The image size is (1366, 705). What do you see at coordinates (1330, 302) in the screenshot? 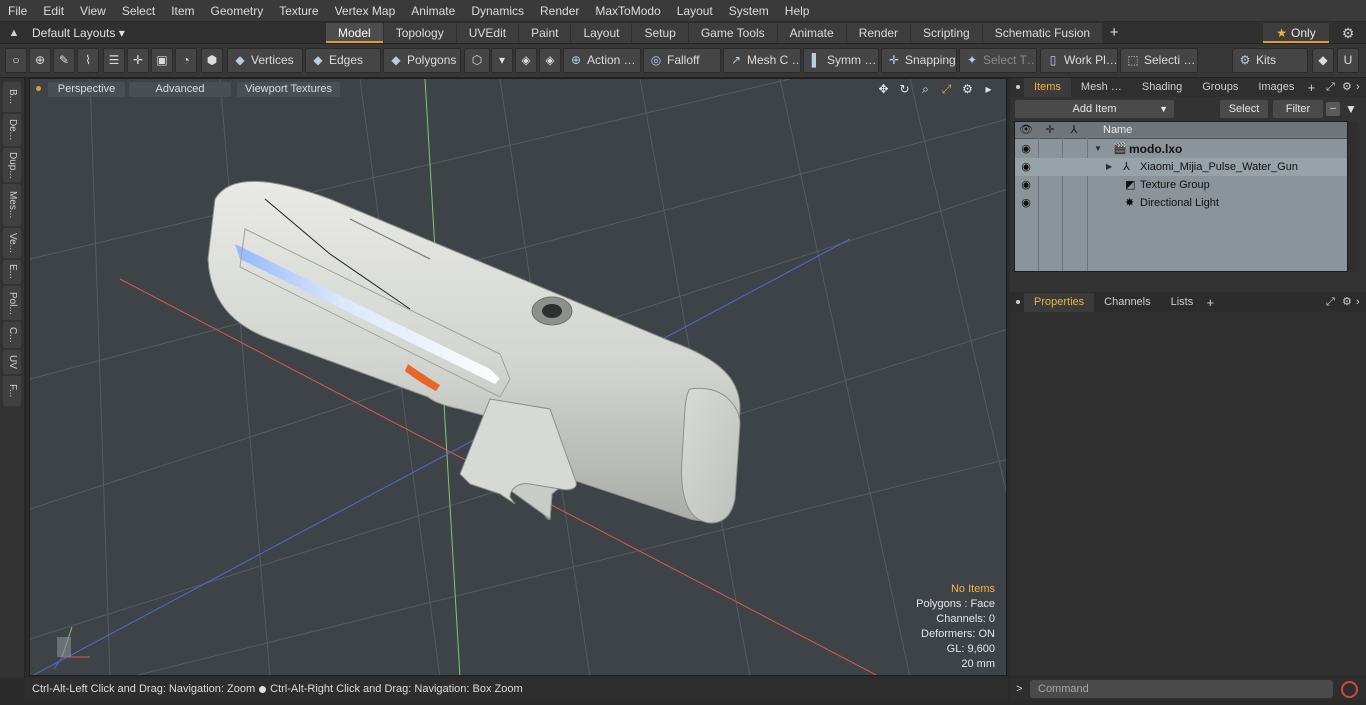
I see `properties-panel-maximize-icon: ⤢` at bounding box center [1330, 302].